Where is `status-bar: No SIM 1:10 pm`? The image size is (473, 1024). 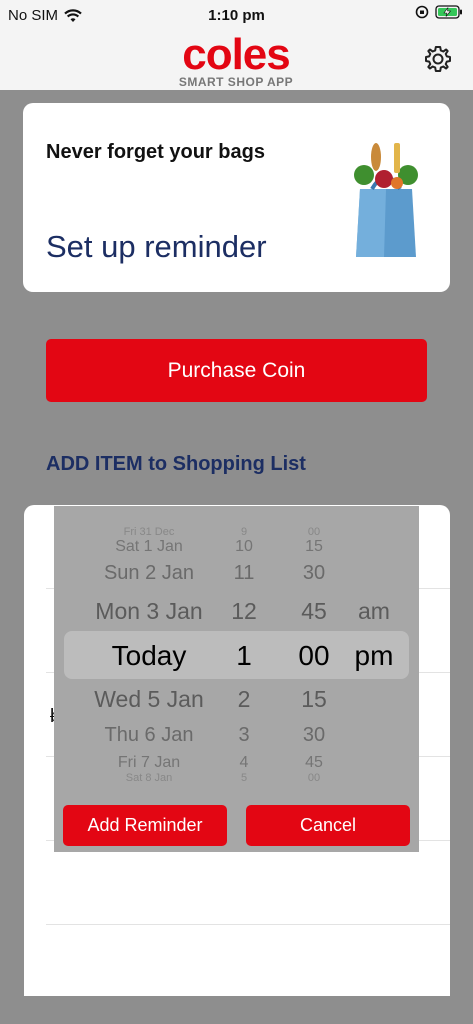 status-bar: No SIM 1:10 pm is located at coordinates (236, 16).